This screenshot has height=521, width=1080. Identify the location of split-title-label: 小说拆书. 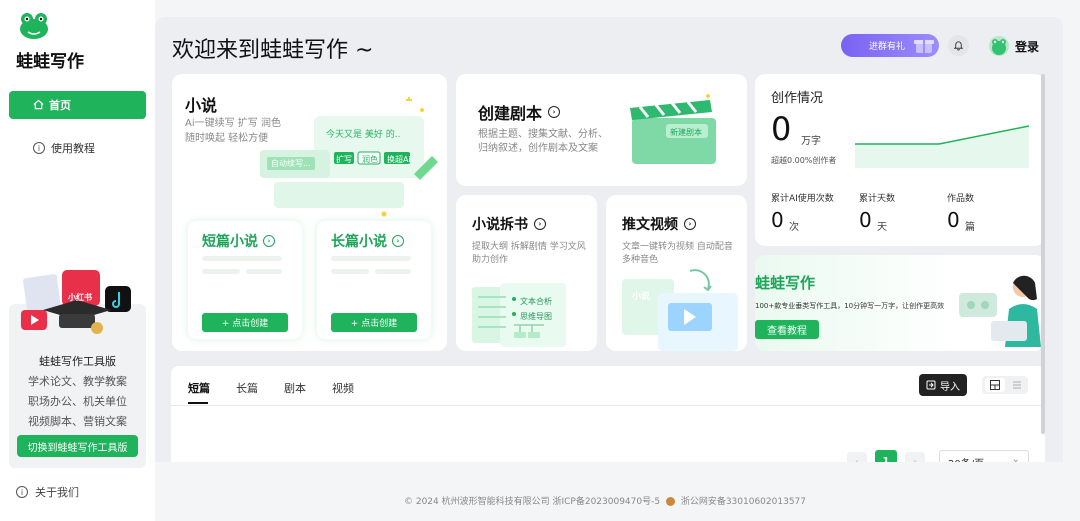
(500, 225).